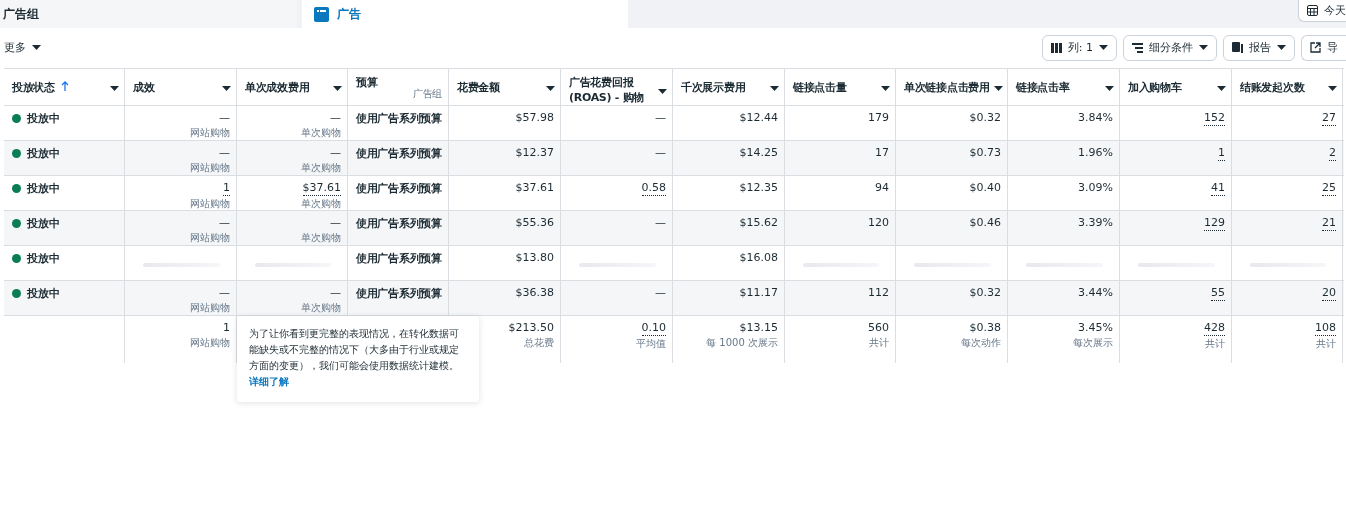  Describe the element at coordinates (534, 153) in the screenshot. I see `cell-value: $12.37` at that location.